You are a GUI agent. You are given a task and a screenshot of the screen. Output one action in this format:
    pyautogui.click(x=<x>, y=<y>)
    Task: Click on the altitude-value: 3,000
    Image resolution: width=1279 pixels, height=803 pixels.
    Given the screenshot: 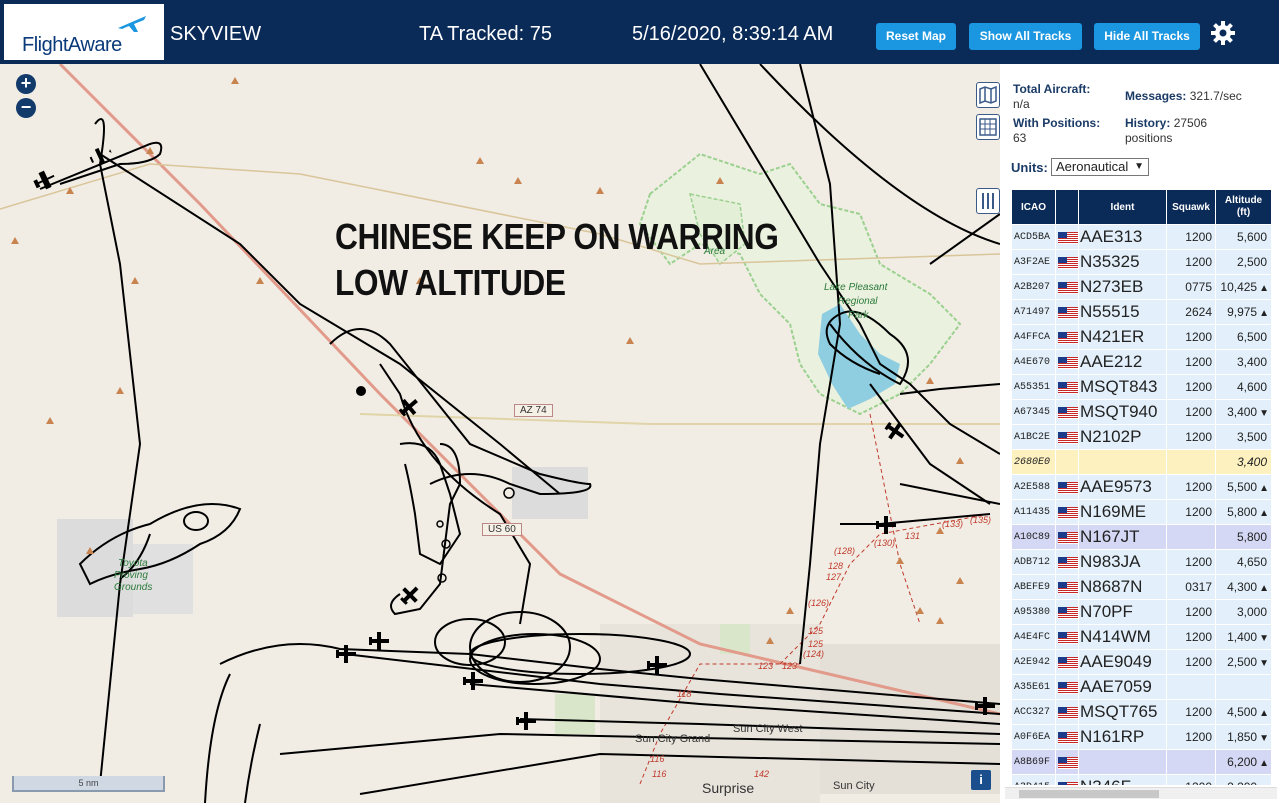 What is the action you would take?
    pyautogui.click(x=1251, y=612)
    